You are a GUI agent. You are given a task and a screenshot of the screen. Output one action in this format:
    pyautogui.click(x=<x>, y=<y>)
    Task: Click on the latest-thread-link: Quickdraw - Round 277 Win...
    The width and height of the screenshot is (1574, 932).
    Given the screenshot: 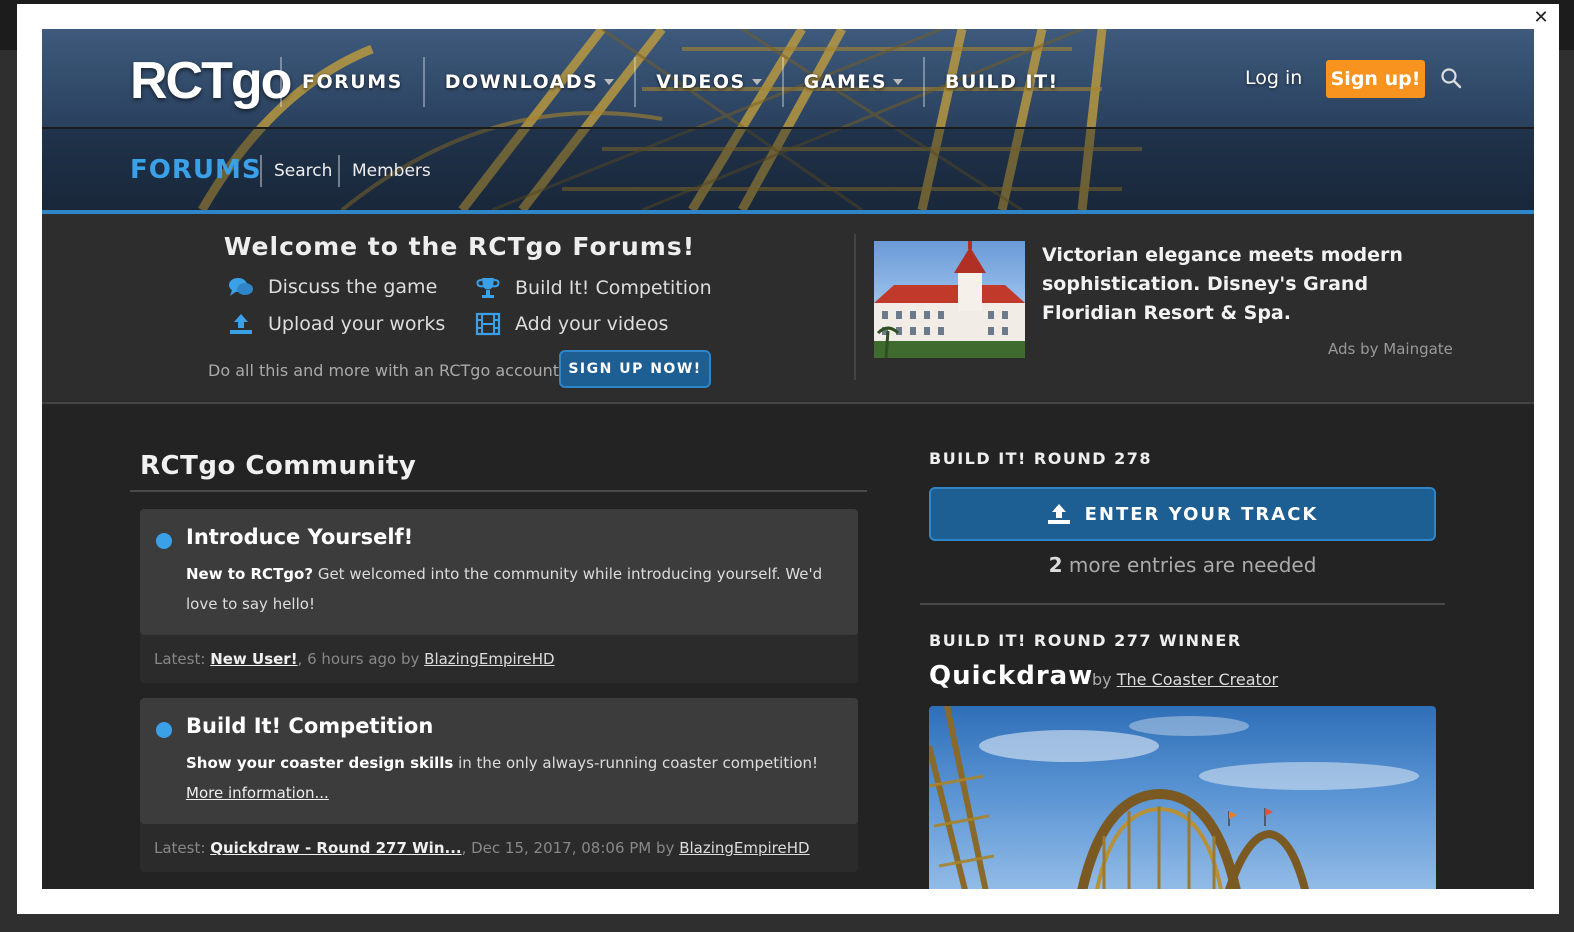 What is the action you would take?
    pyautogui.click(x=335, y=848)
    